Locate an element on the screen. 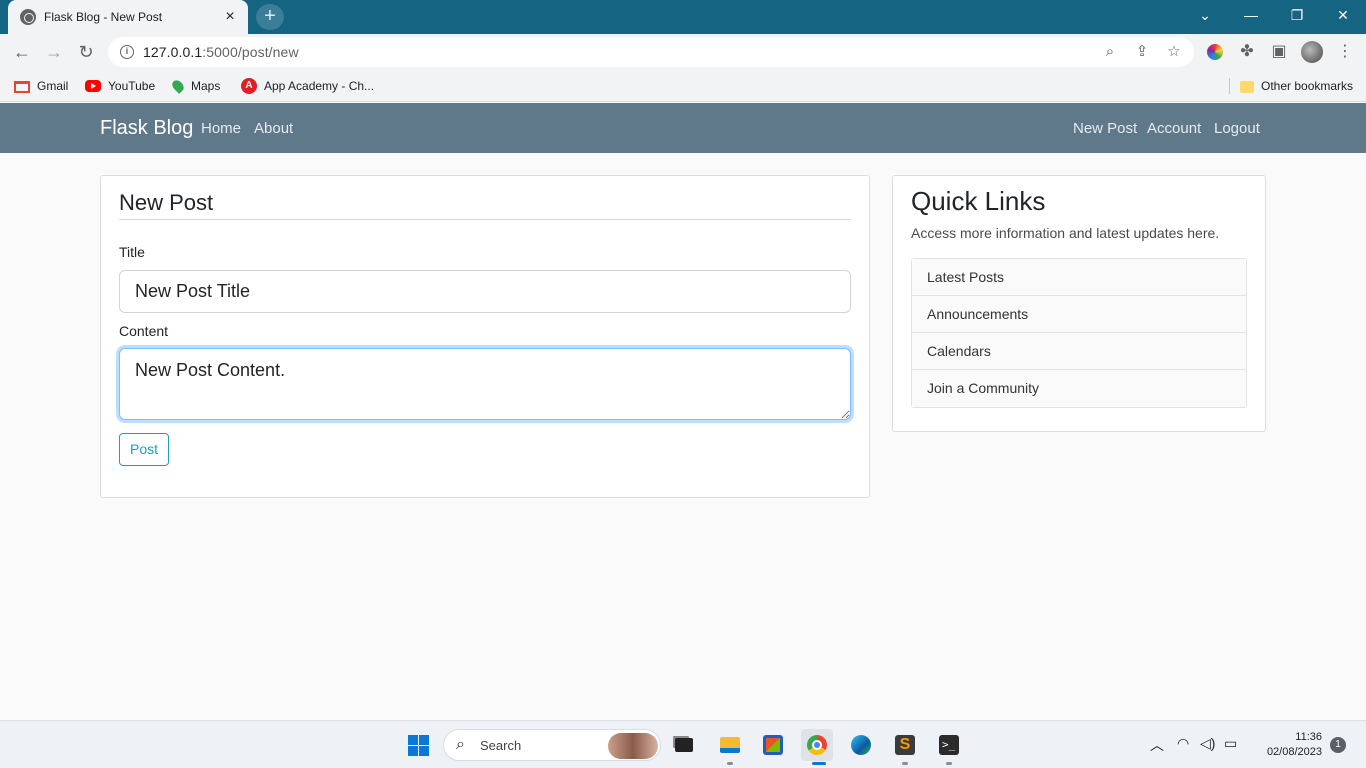  sublime-button: S is located at coordinates (905, 745).